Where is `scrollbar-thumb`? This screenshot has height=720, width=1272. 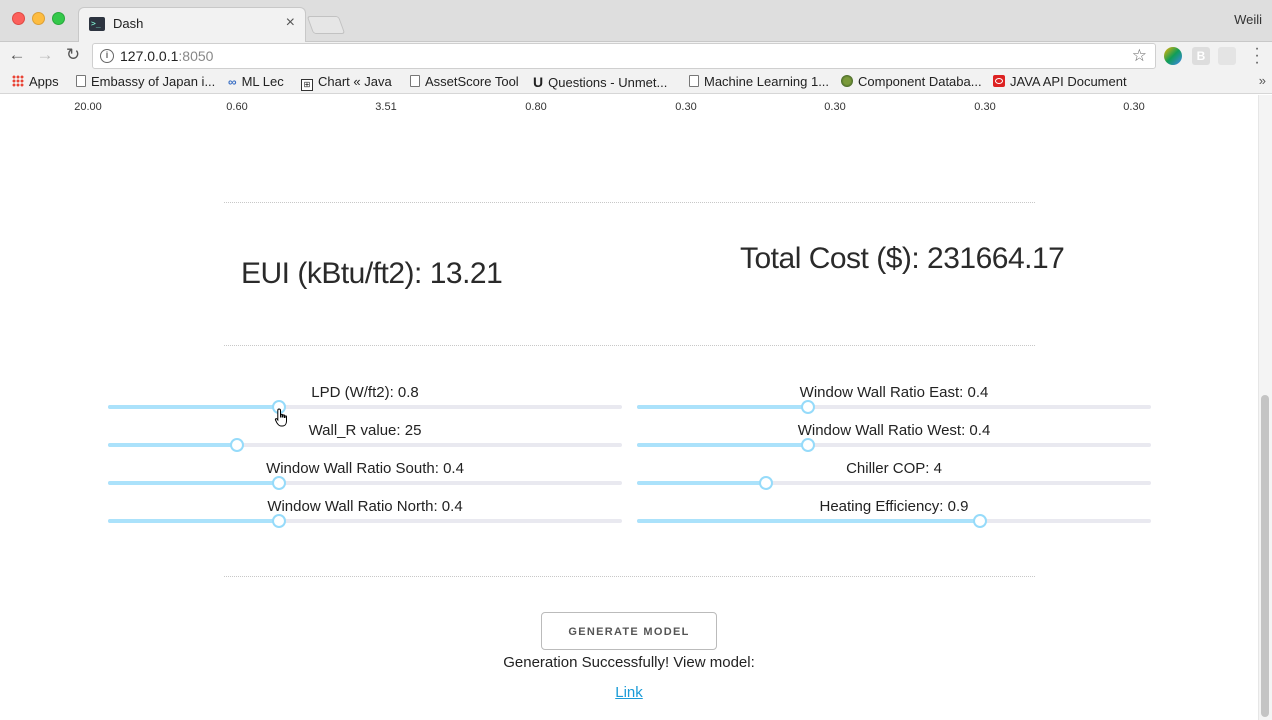
scrollbar-thumb is located at coordinates (1265, 556).